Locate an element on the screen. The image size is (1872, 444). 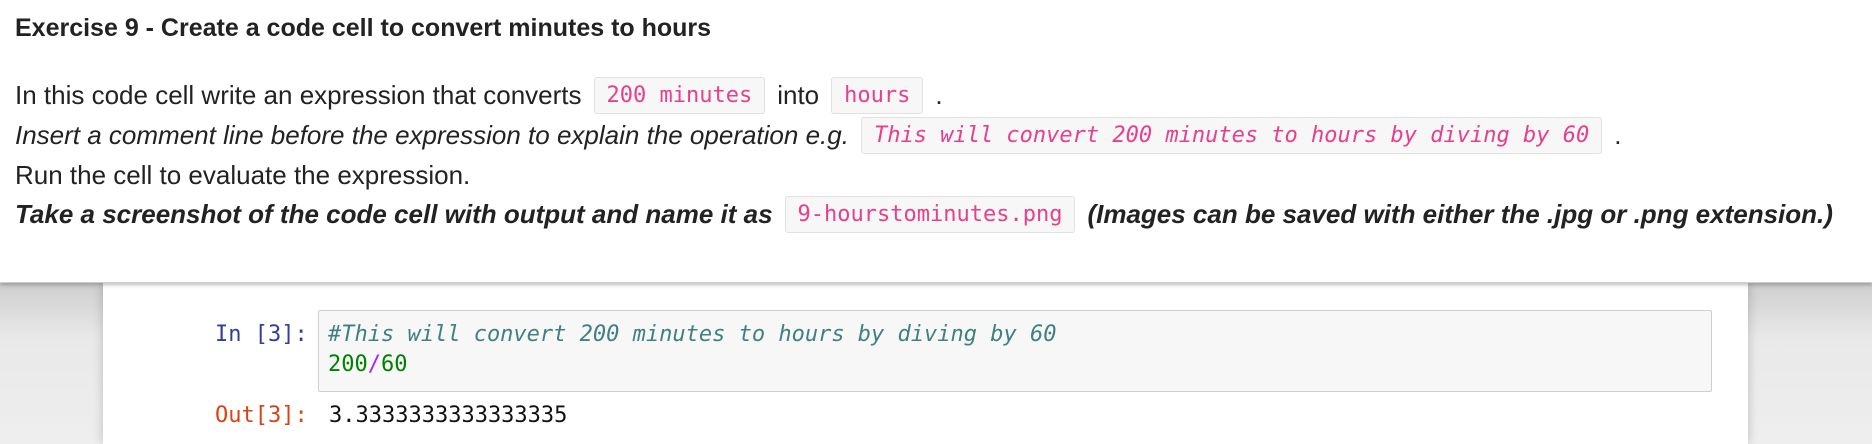
inline-code-minutes: 200 minutes is located at coordinates (679, 95).